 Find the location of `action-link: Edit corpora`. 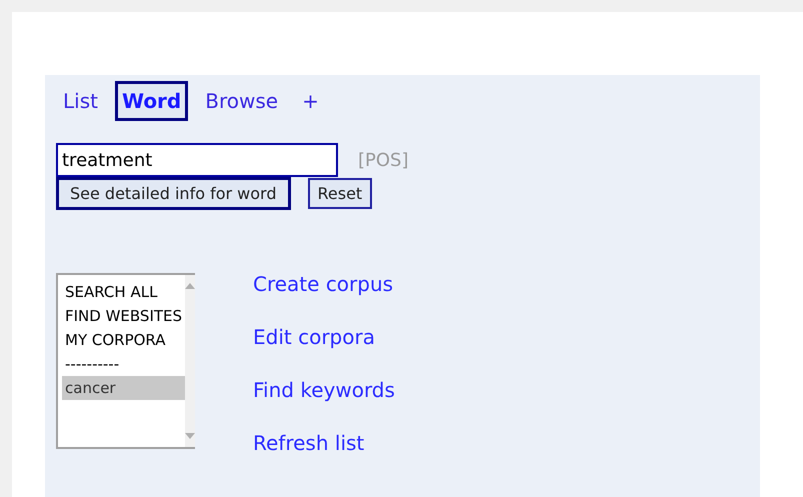

action-link: Edit corpora is located at coordinates (324, 337).